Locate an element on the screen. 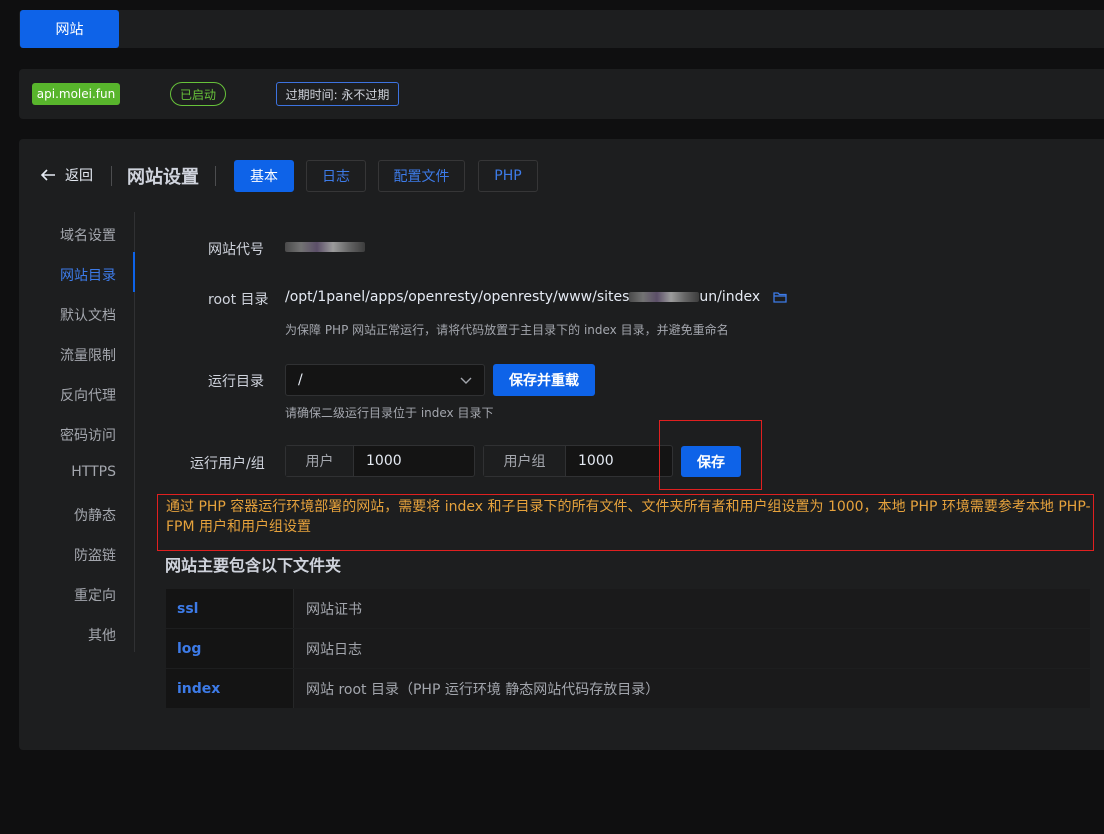  chevron-down-icon is located at coordinates (466, 380).